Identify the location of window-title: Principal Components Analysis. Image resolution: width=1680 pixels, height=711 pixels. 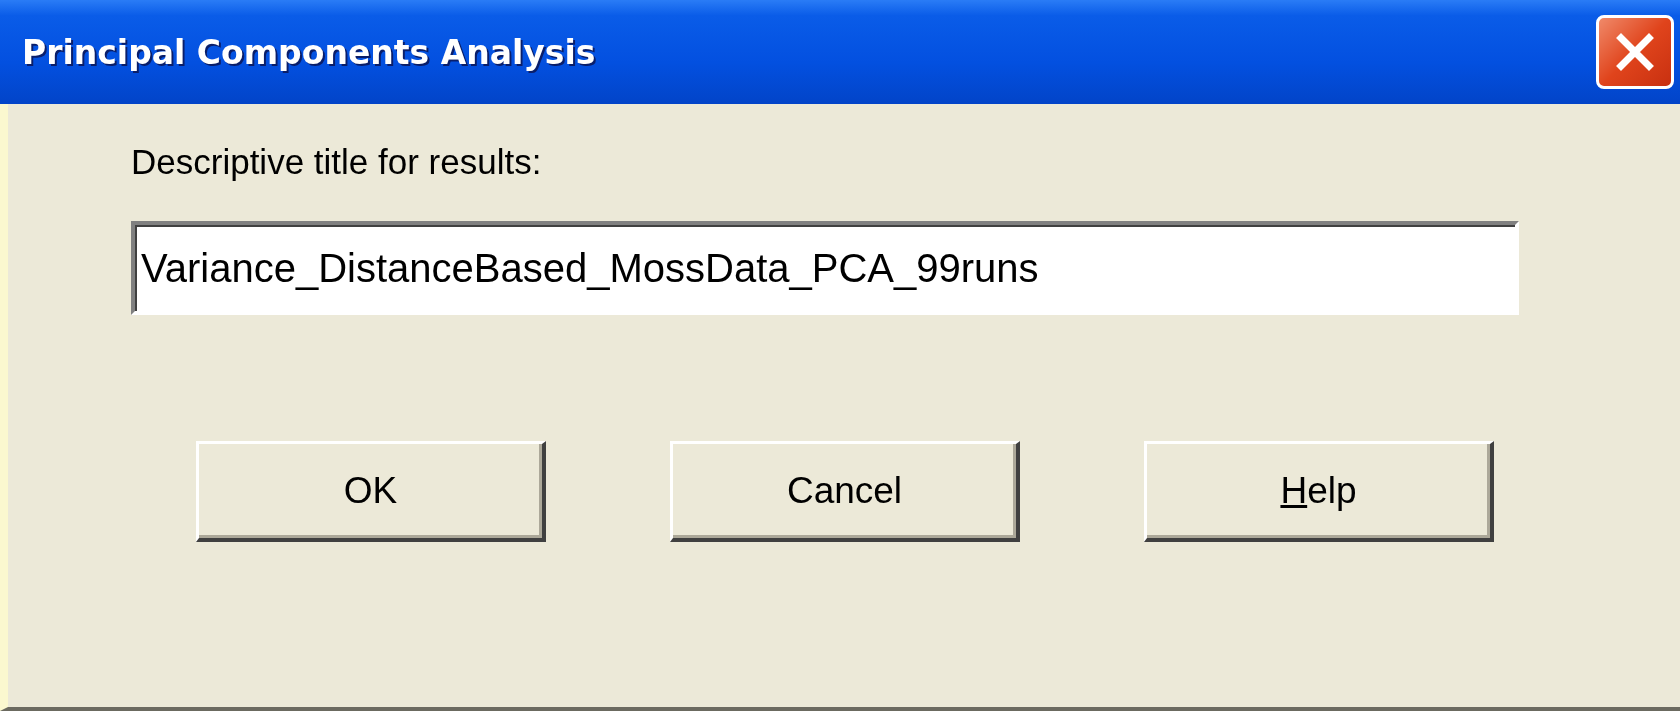
(309, 52).